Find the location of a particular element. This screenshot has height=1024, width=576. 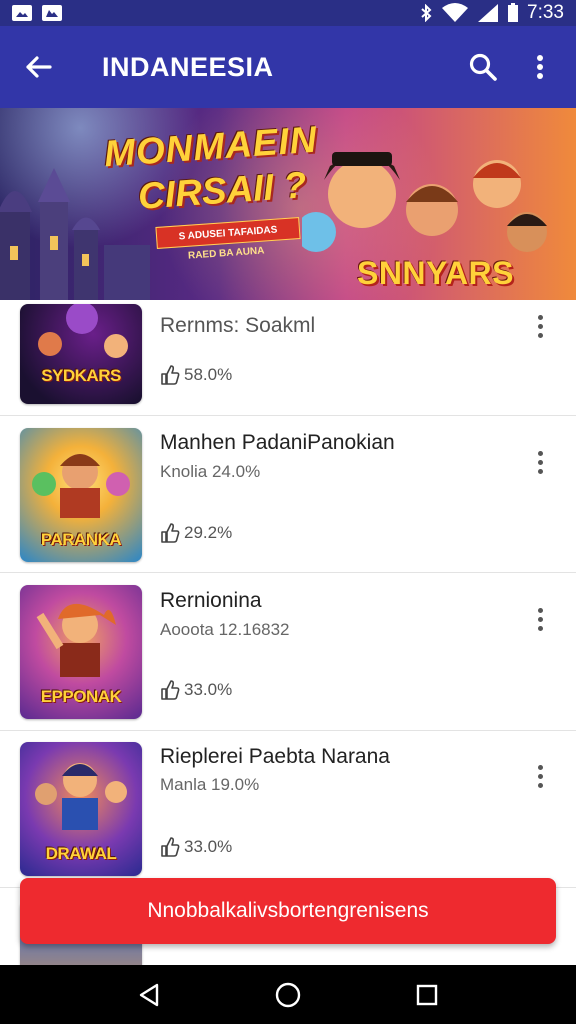

thumbnail-label: SYDKARS is located at coordinates (81, 375).